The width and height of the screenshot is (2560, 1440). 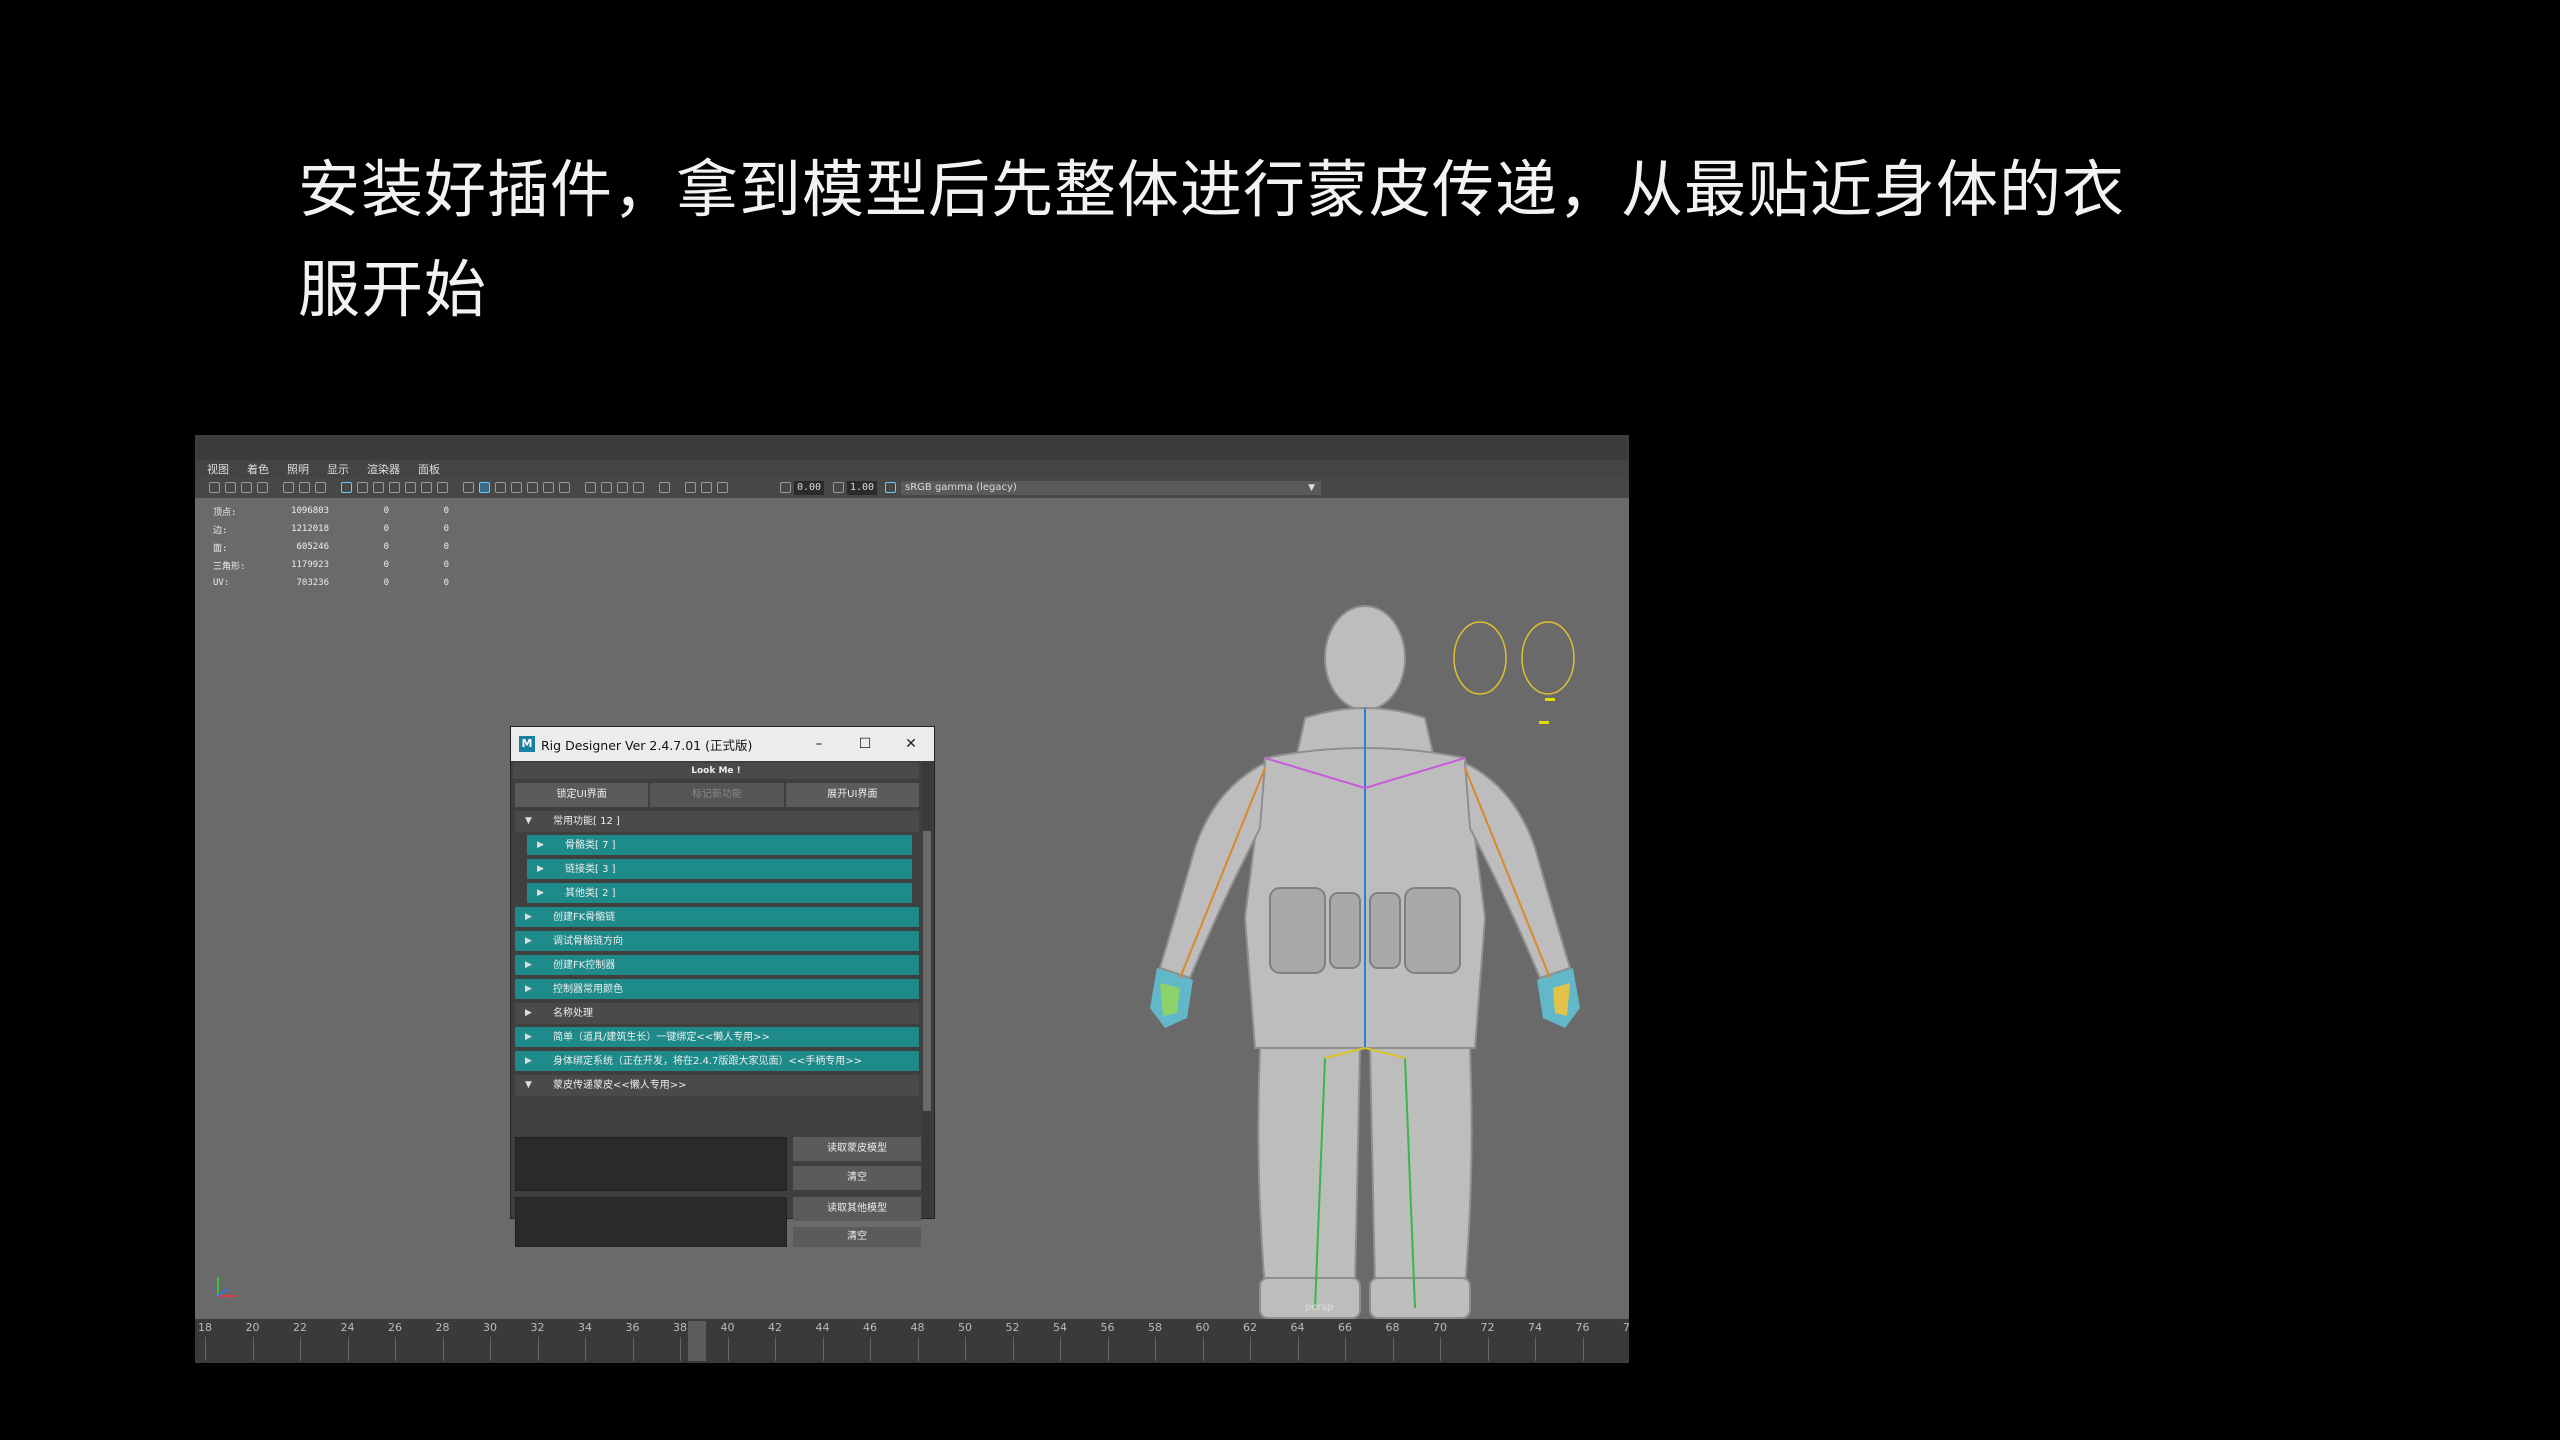 What do you see at coordinates (468, 487) in the screenshot?
I see `wireframe-icon` at bounding box center [468, 487].